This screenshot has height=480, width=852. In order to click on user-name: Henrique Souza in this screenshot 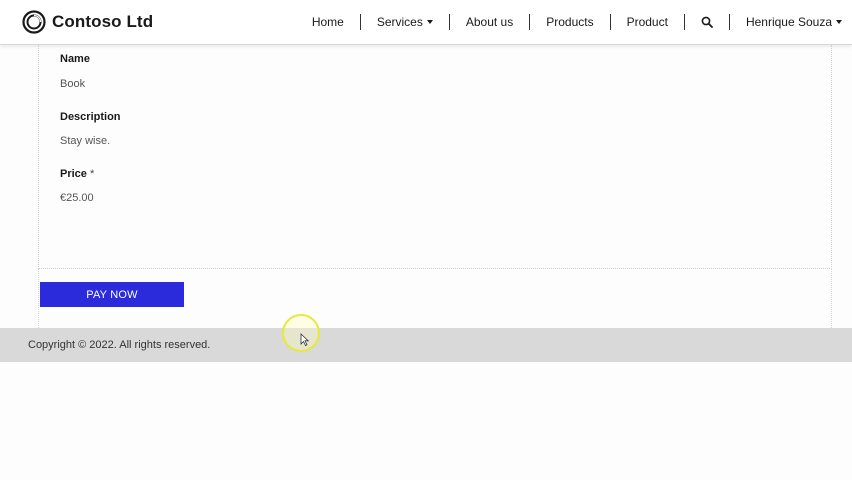, I will do `click(788, 22)`.